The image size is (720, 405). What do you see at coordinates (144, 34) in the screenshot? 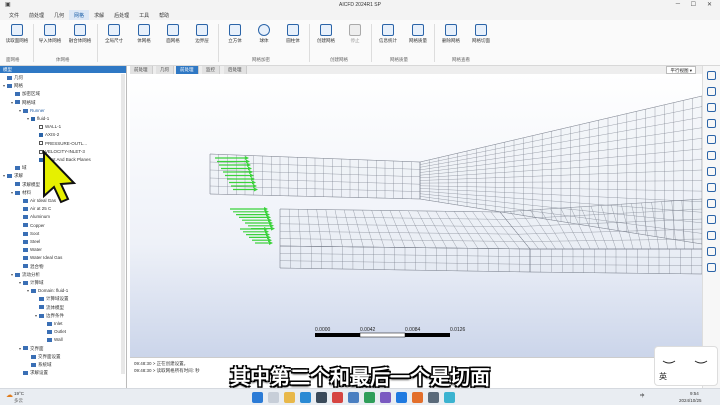
I see `volume-mesh-button: 体网格` at bounding box center [144, 34].